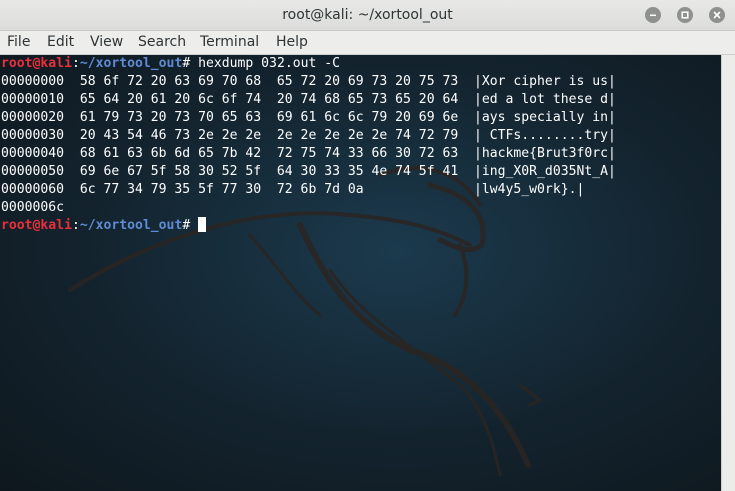 The image size is (735, 491). I want to click on menu-search: Search, so click(162, 42).